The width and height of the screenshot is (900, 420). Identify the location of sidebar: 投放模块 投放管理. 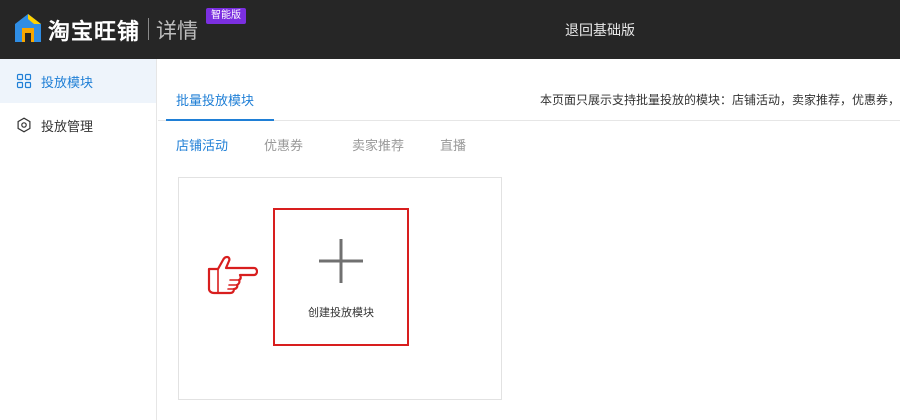
(78, 239).